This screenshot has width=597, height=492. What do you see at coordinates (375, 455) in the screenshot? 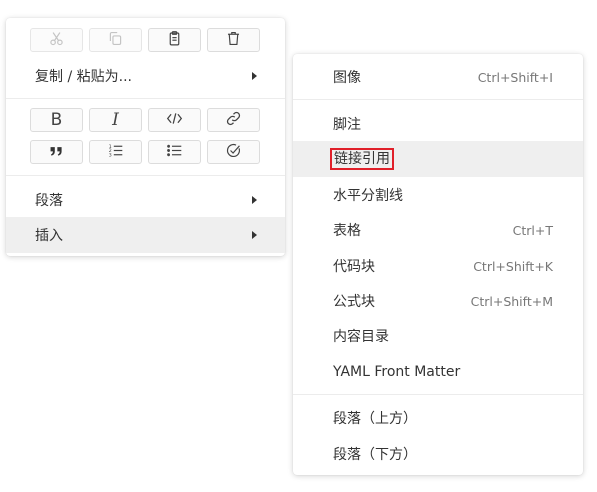
I see `menu-item-label: 段落（下方）` at bounding box center [375, 455].